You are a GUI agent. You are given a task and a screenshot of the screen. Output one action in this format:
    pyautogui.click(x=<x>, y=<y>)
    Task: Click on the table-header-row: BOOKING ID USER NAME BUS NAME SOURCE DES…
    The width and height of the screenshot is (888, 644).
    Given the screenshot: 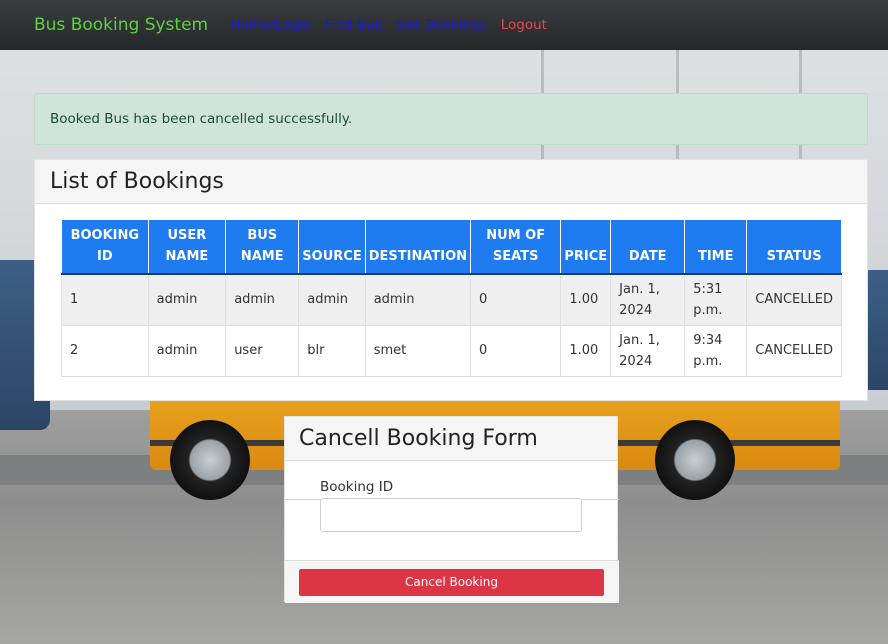 What is the action you would take?
    pyautogui.click(x=451, y=247)
    